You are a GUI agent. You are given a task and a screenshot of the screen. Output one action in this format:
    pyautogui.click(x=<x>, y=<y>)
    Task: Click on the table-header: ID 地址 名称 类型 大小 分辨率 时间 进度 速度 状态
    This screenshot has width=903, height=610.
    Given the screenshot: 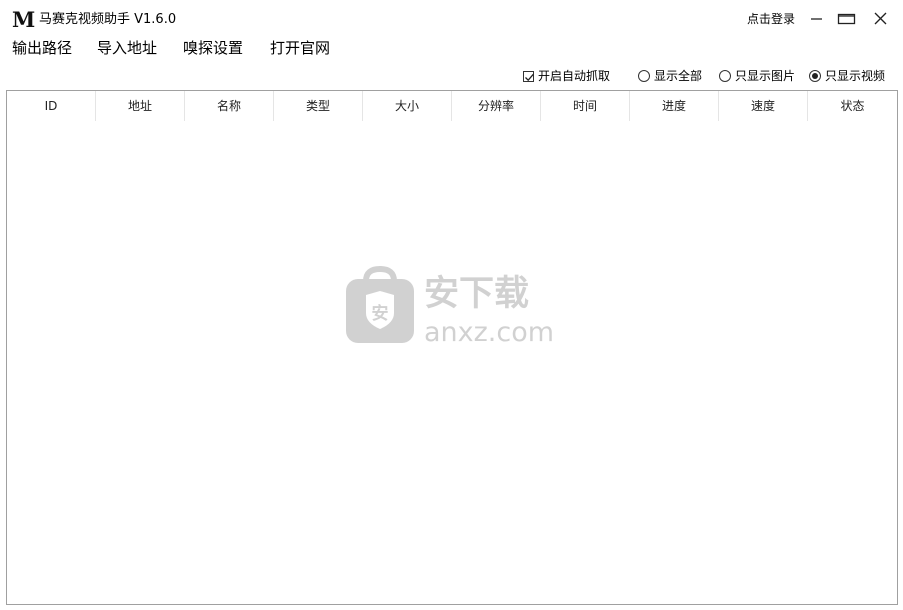 What is the action you would take?
    pyautogui.click(x=452, y=106)
    